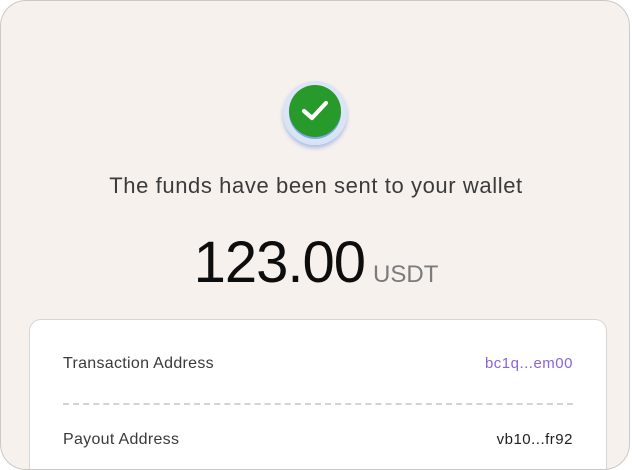  Describe the element at coordinates (279, 262) in the screenshot. I see `amount-value: 123.00` at that location.